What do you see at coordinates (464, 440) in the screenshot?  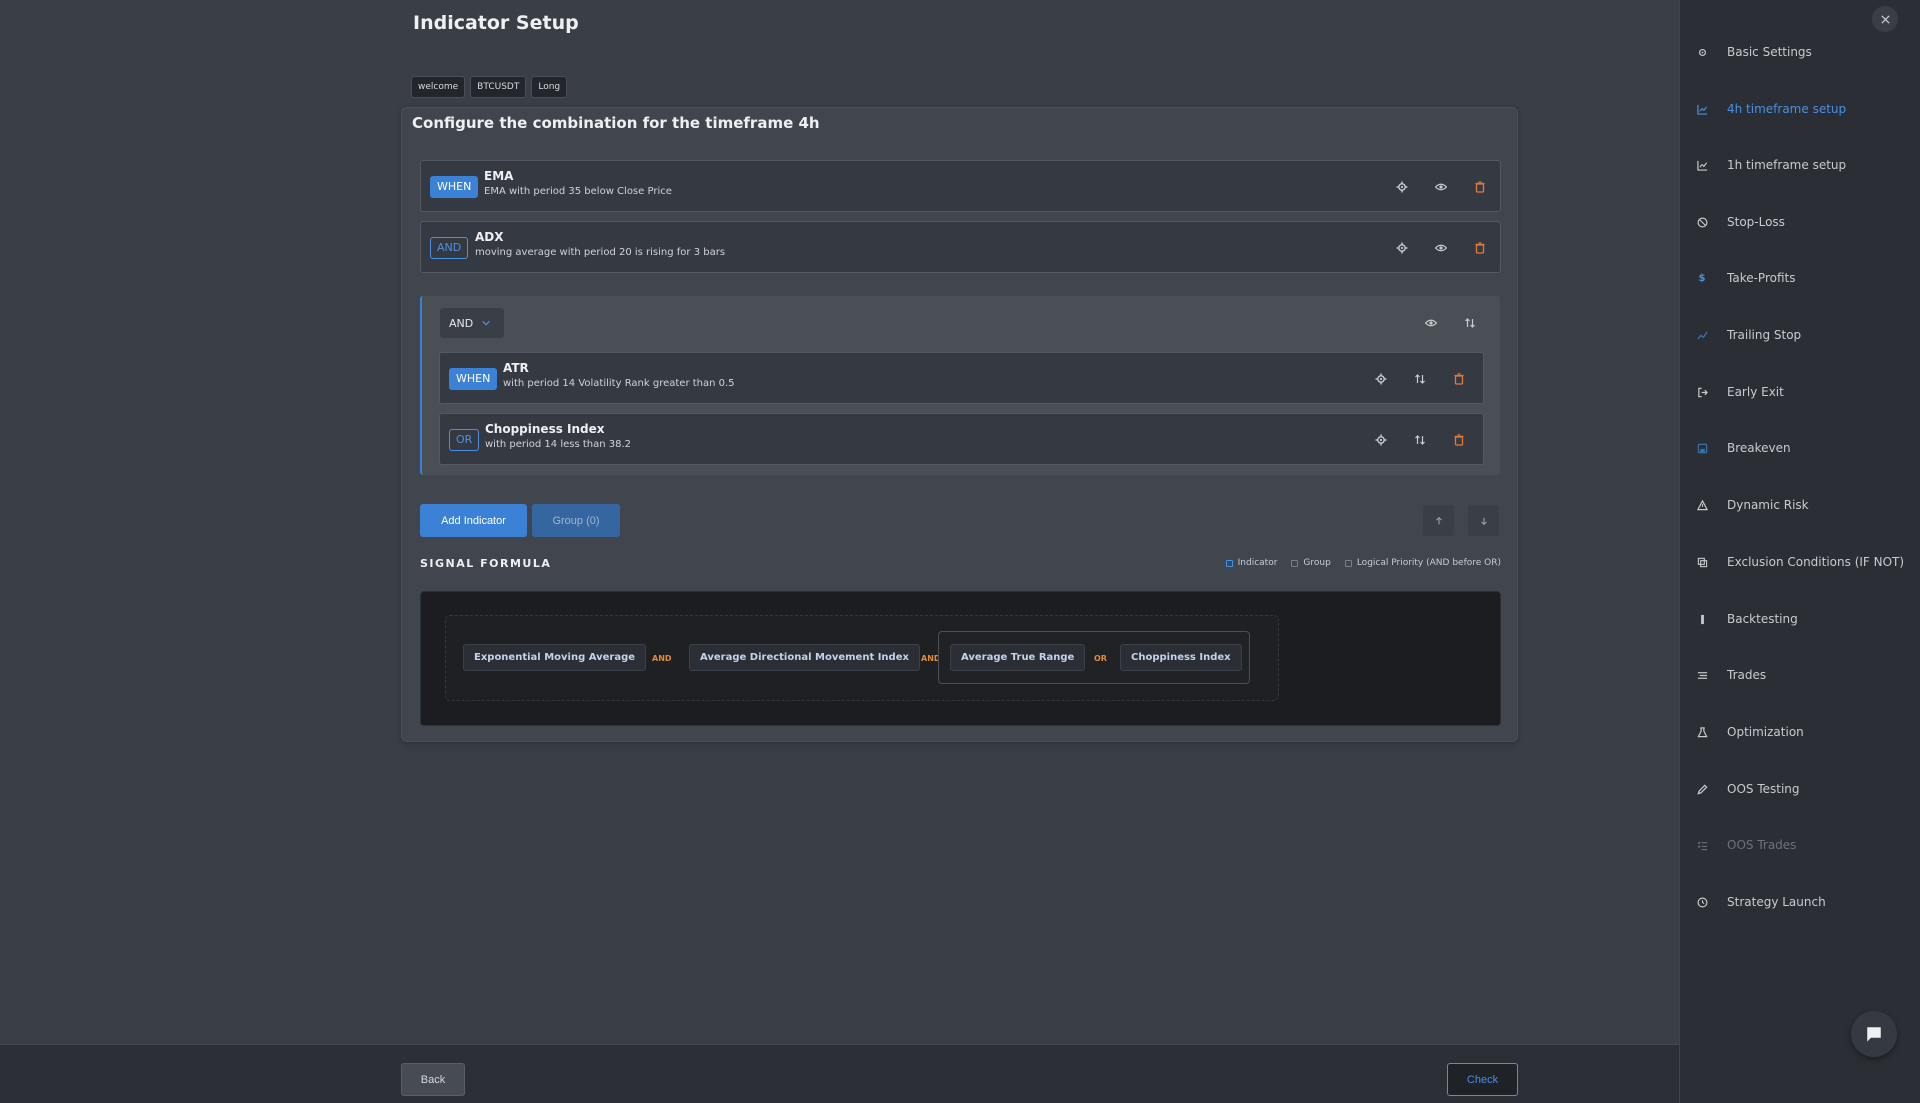 I see `operator-badge: OR` at bounding box center [464, 440].